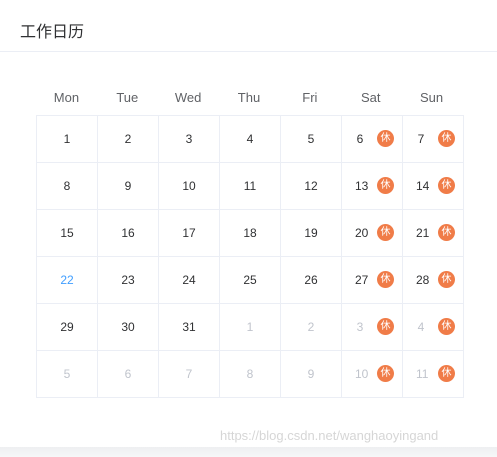 This screenshot has width=497, height=457. I want to click on calendar-day-cell: 21 休, so click(433, 233).